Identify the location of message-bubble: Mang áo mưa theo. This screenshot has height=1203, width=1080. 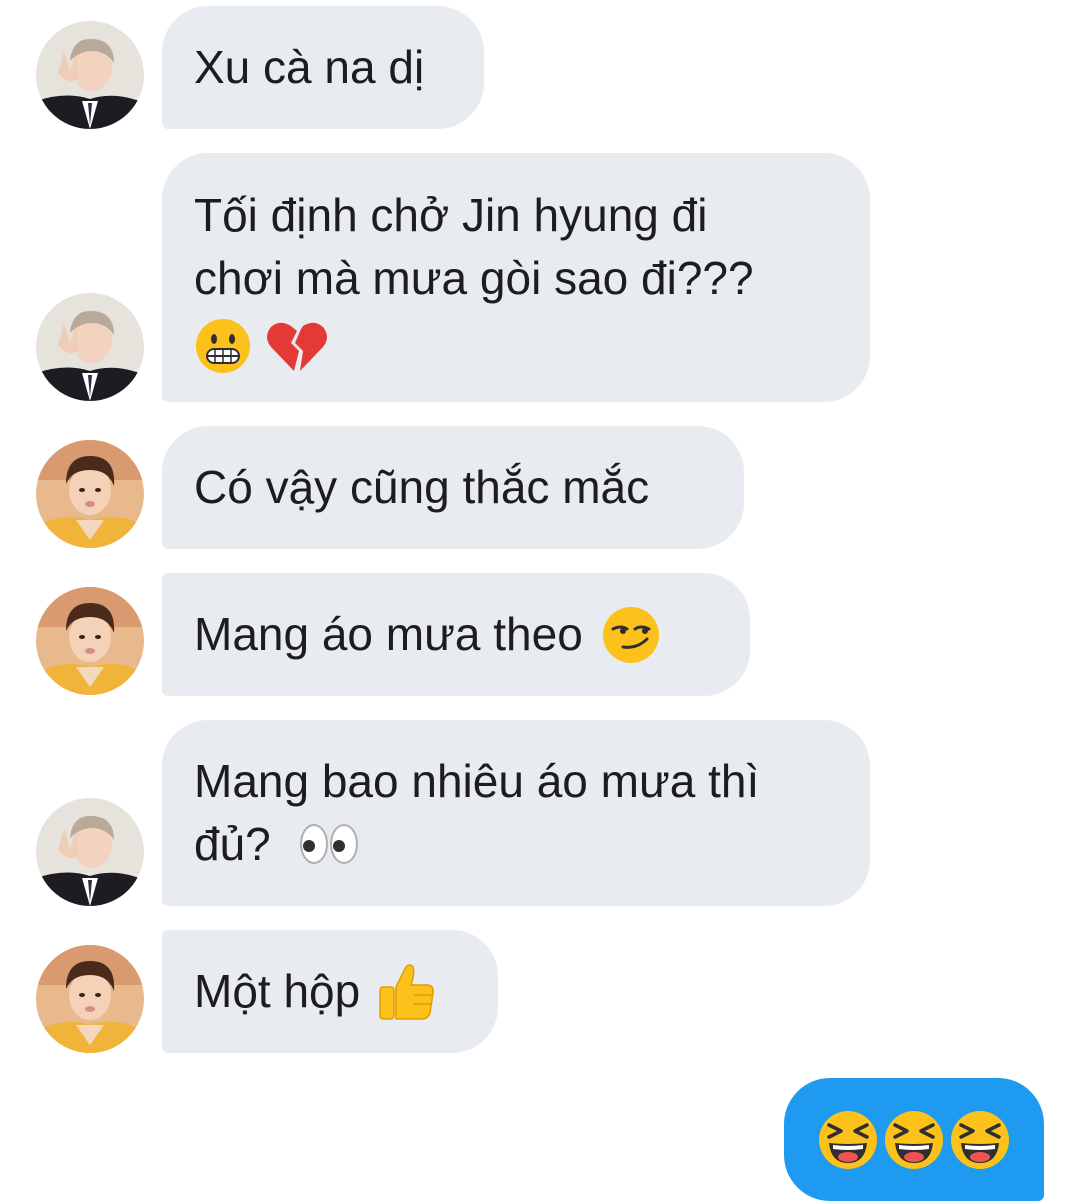
(456, 634).